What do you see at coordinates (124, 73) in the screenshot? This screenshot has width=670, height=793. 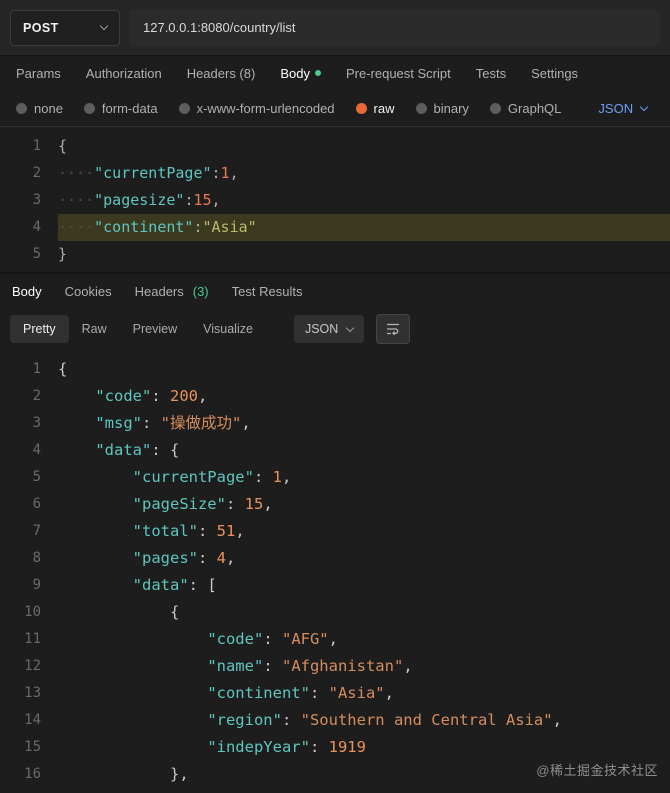 I see `tab-authorization: Authorization` at bounding box center [124, 73].